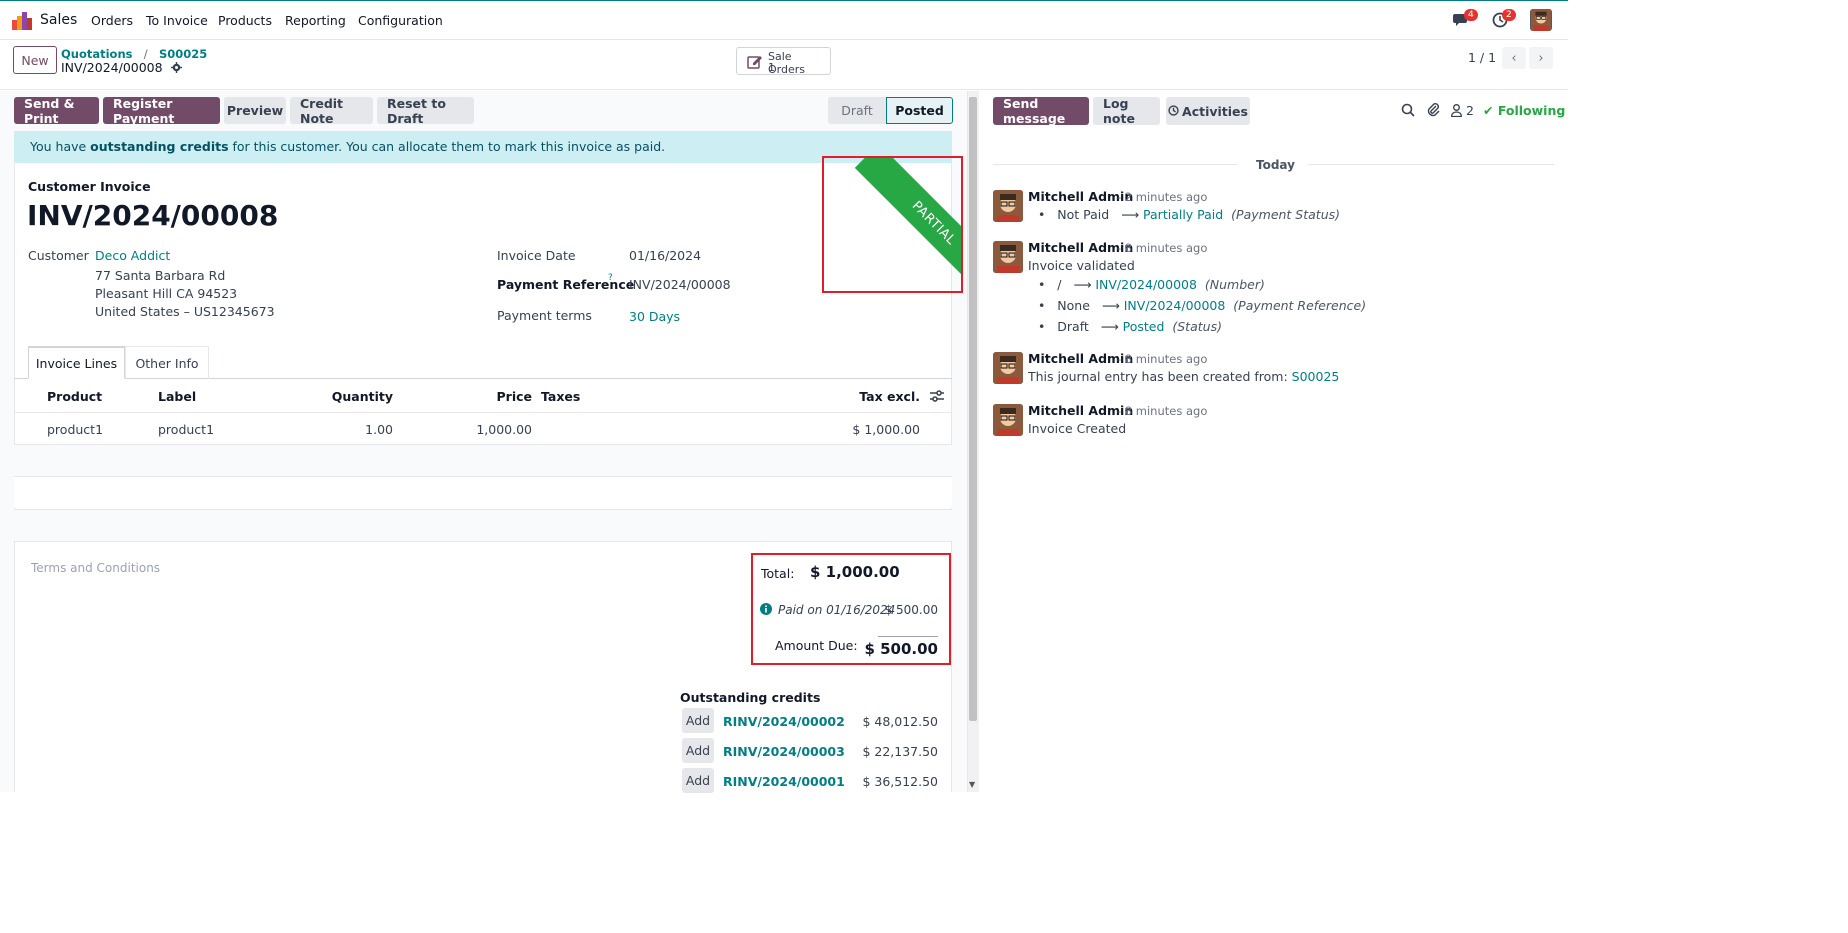 Image resolution: width=1848 pixels, height=933 pixels. I want to click on credit-link: RINV/2024/00002, so click(784, 721).